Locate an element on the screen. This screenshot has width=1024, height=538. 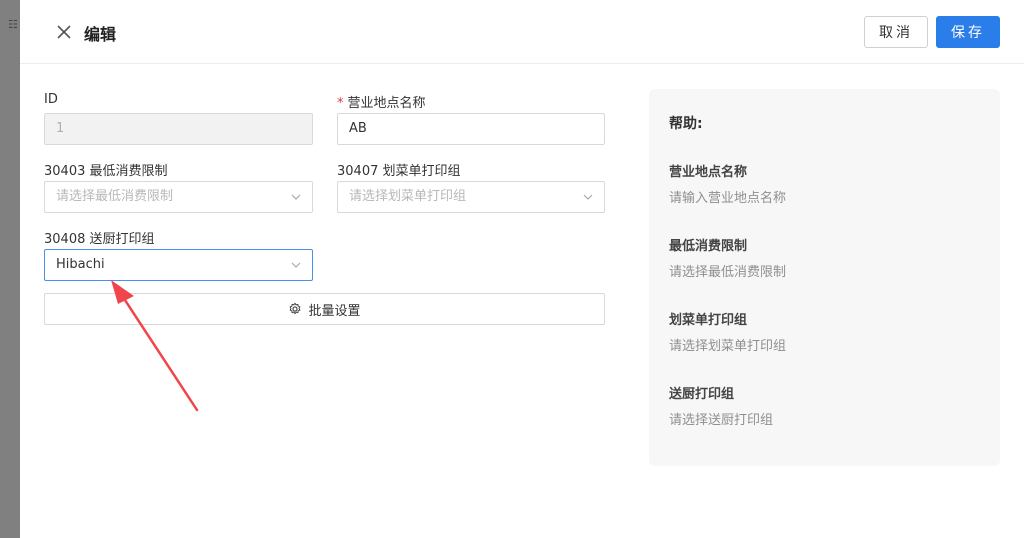
id-label: ID is located at coordinates (51, 99).